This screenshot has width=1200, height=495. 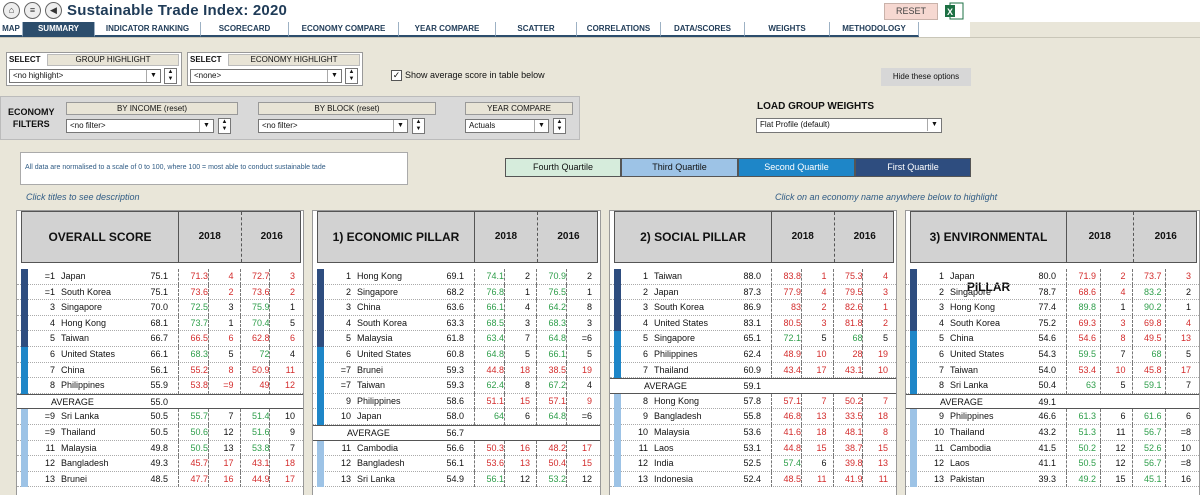 I want to click on table-row: 2 Singapore 78.7 68.6 4 83.2 2, so click(x=1052, y=292).